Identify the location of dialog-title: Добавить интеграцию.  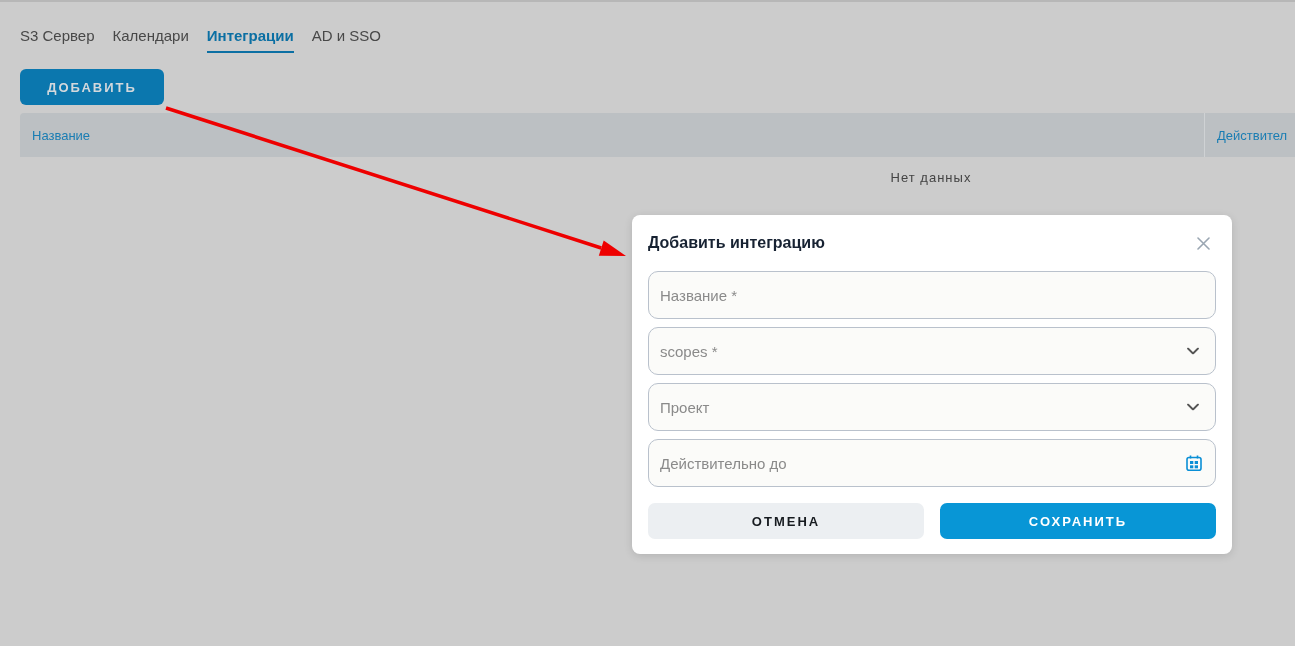
(736, 243).